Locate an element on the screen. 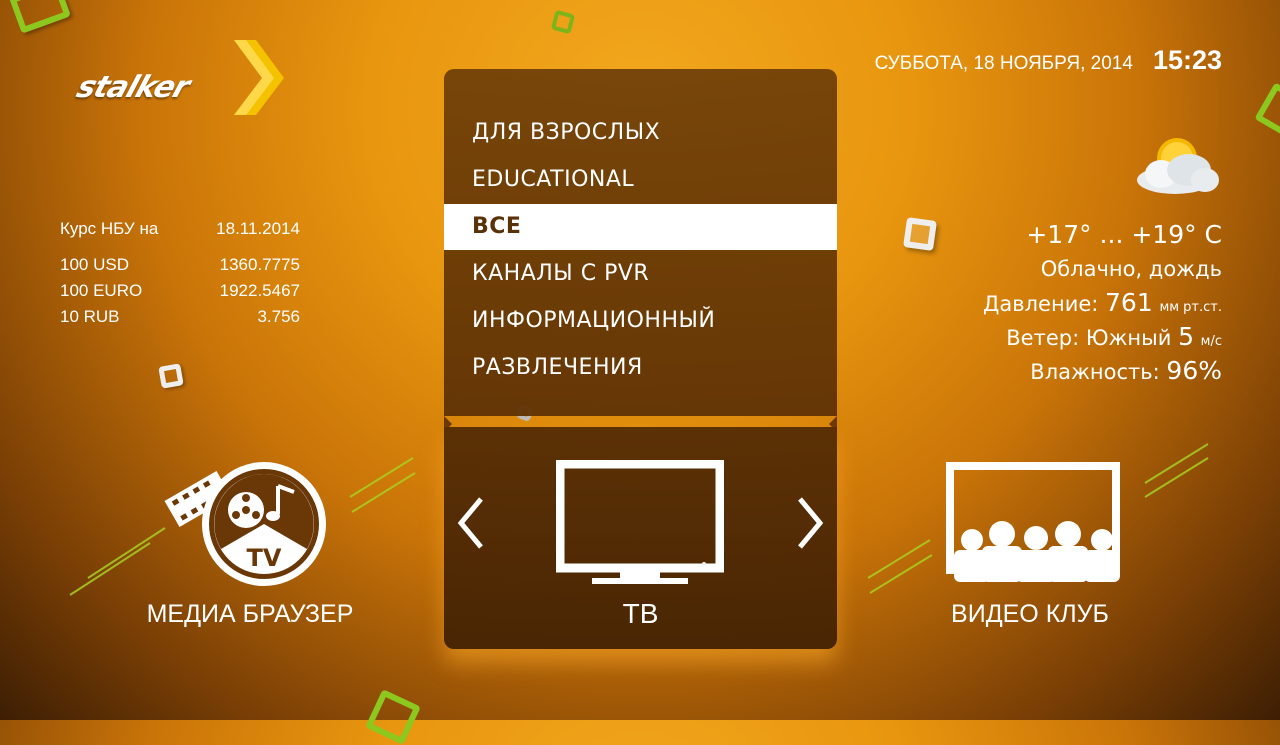 The height and width of the screenshot is (745, 1280). wind-value: 5 is located at coordinates (1186, 336).